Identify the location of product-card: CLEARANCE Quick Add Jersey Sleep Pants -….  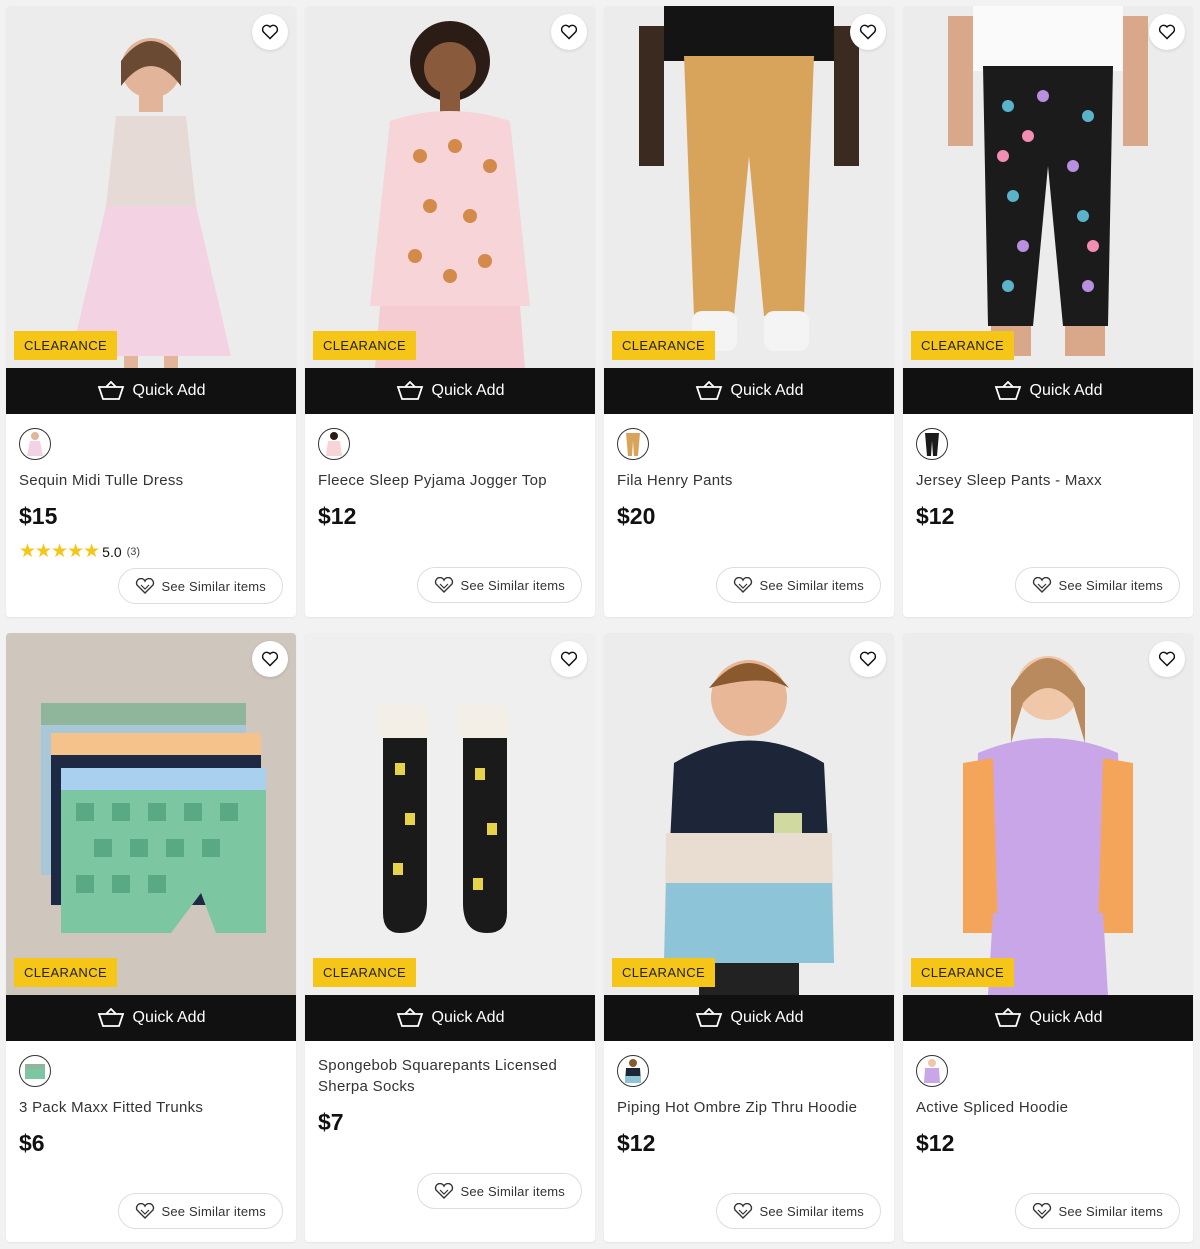
(1048, 311).